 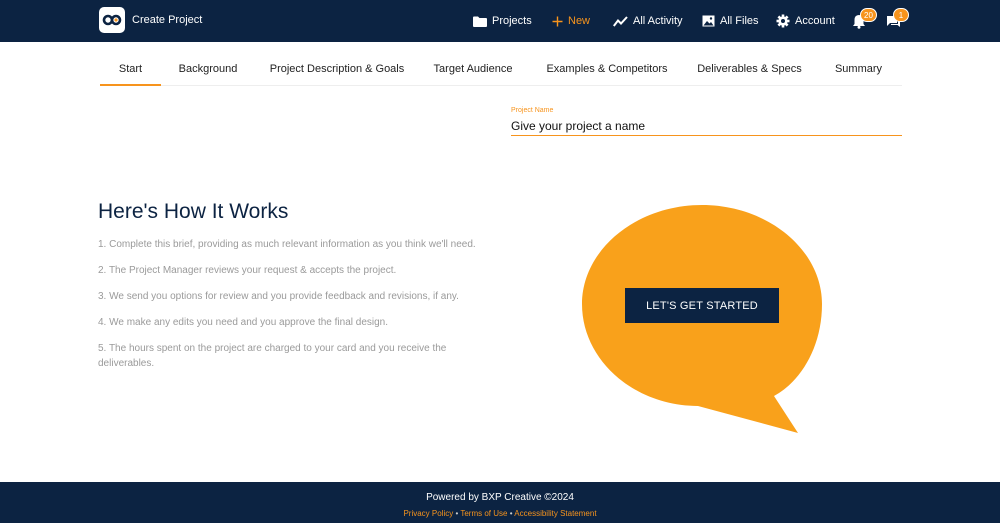 I want to click on nav-all-activity: All Activity, so click(x=648, y=21).